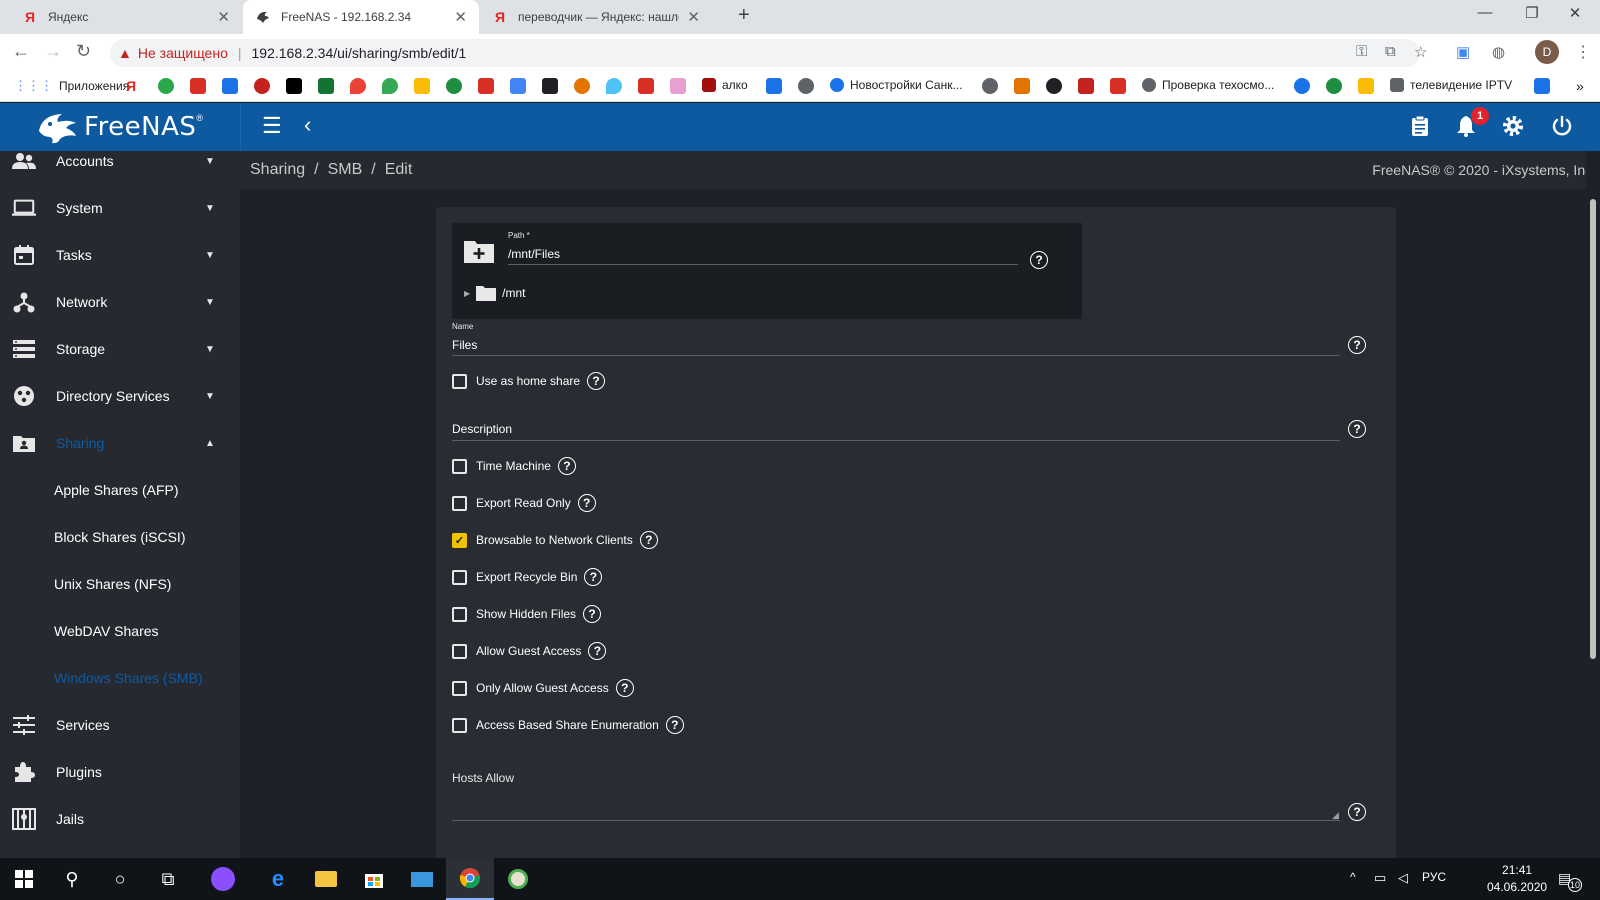  I want to click on more-bookmarks-icon: », so click(1580, 86).